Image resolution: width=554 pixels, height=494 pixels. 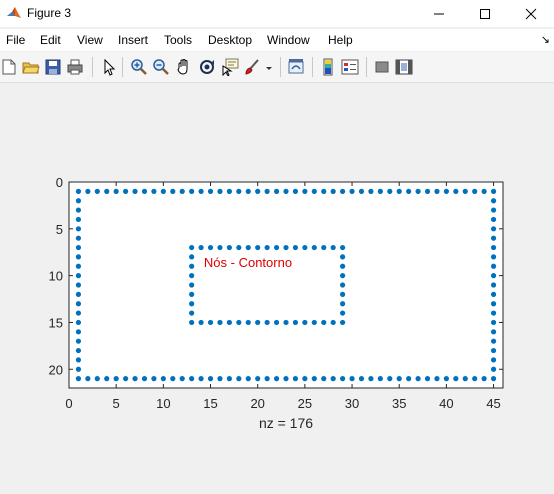 I want to click on save-icon, so click(x=53, y=67).